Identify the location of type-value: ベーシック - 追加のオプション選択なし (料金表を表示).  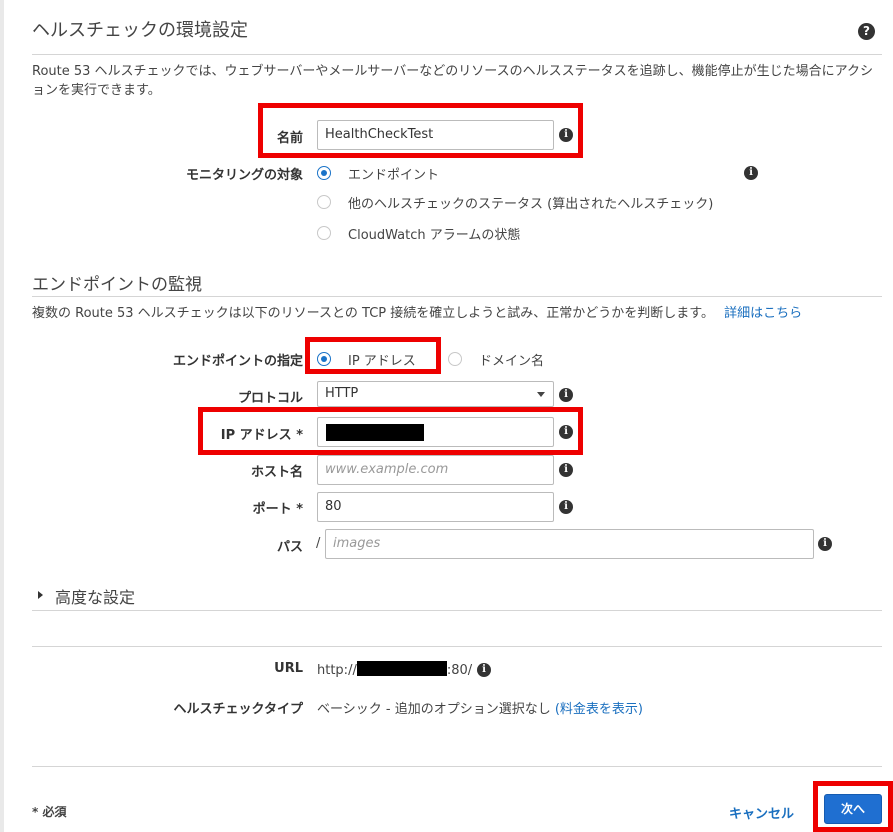
(480, 707).